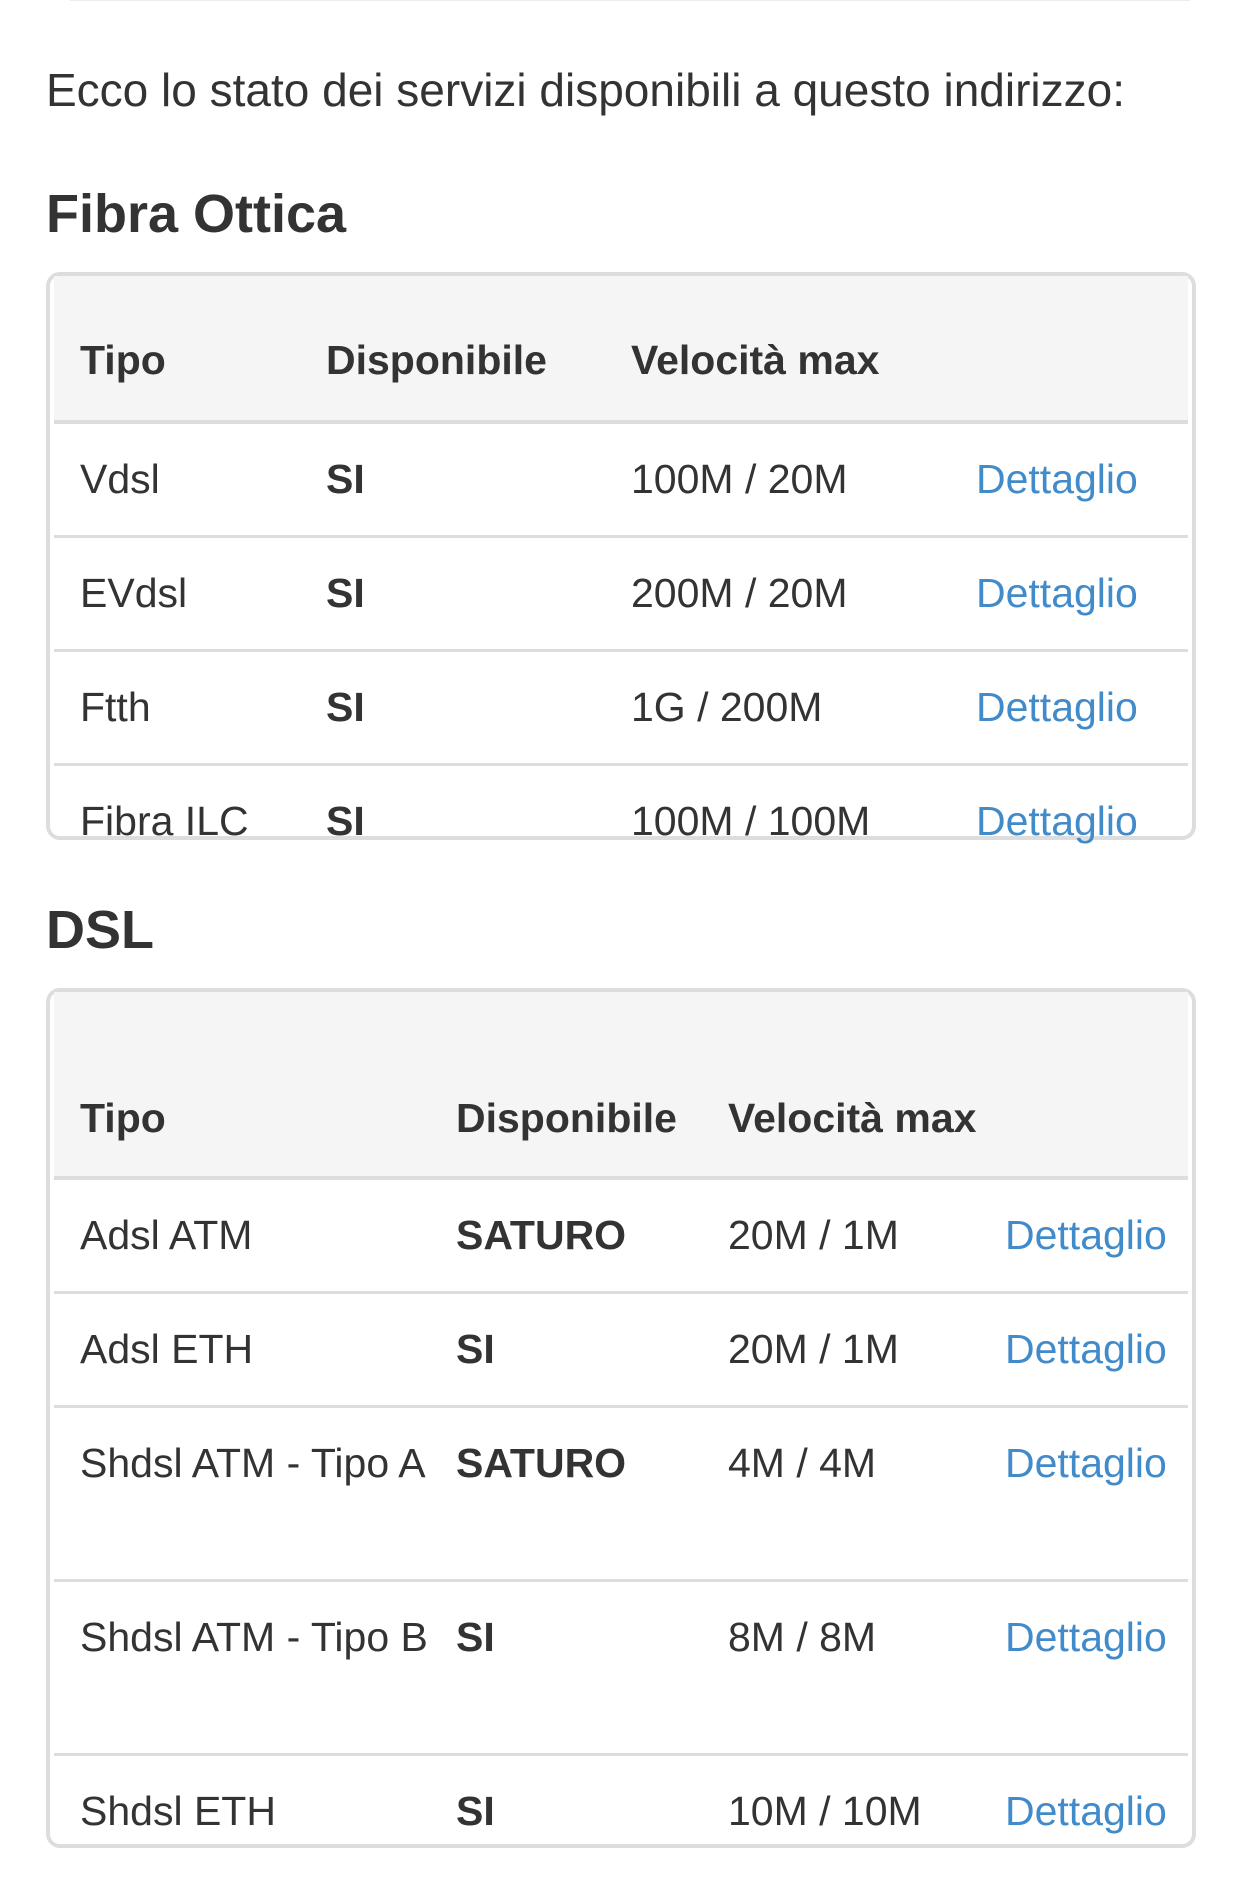  I want to click on cell-velocita: 100M / 20M, so click(739, 479).